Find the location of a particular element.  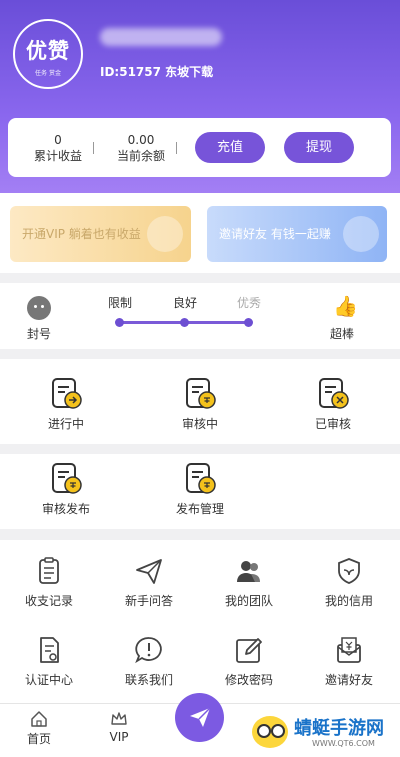

grid-invite: 邀请好友 is located at coordinates (349, 661).